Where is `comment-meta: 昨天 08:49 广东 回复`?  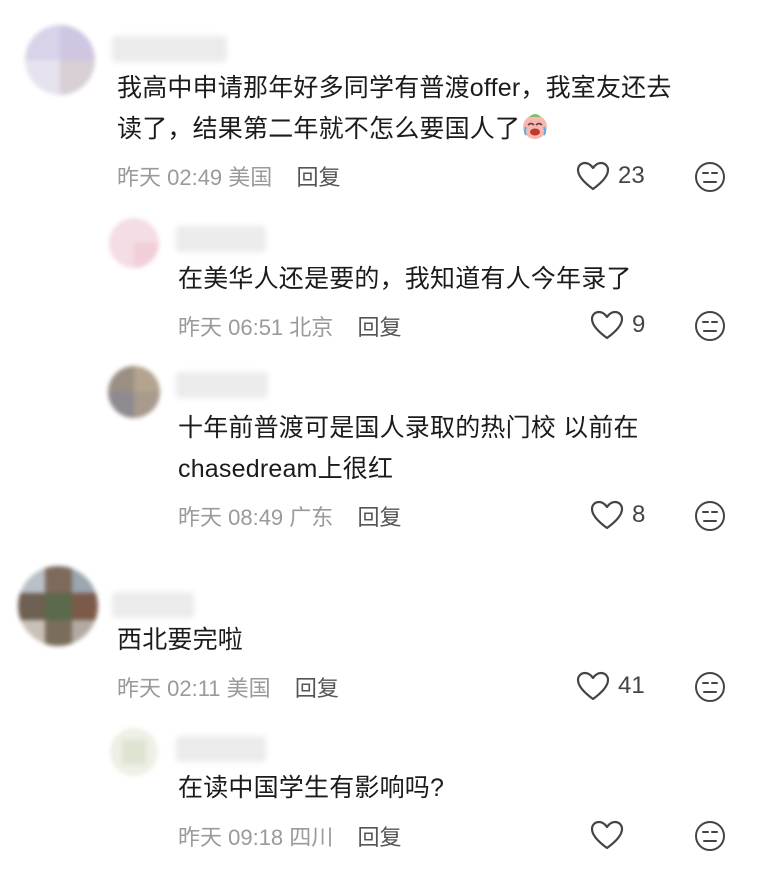 comment-meta: 昨天 08:49 广东 回复 is located at coordinates (289, 516).